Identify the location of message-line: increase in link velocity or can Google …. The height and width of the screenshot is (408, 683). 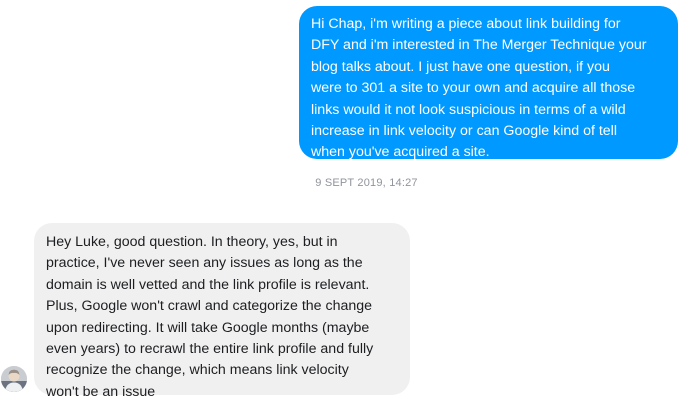
(464, 131).